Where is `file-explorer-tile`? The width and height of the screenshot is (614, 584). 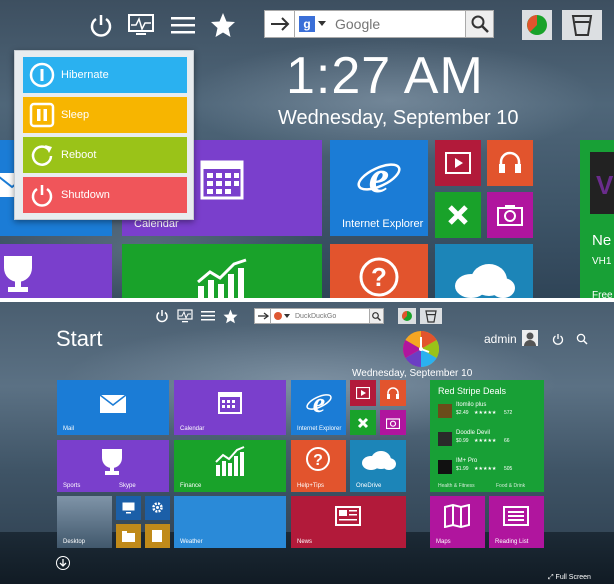
file-explorer-tile is located at coordinates (128, 536).